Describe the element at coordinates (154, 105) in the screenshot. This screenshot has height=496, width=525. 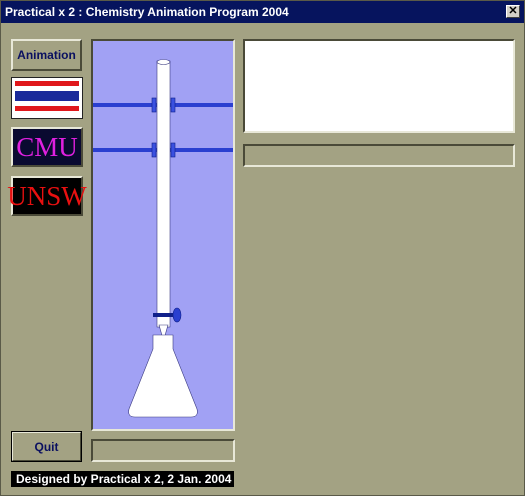
I see `upper-clamp-jaw-left` at that location.